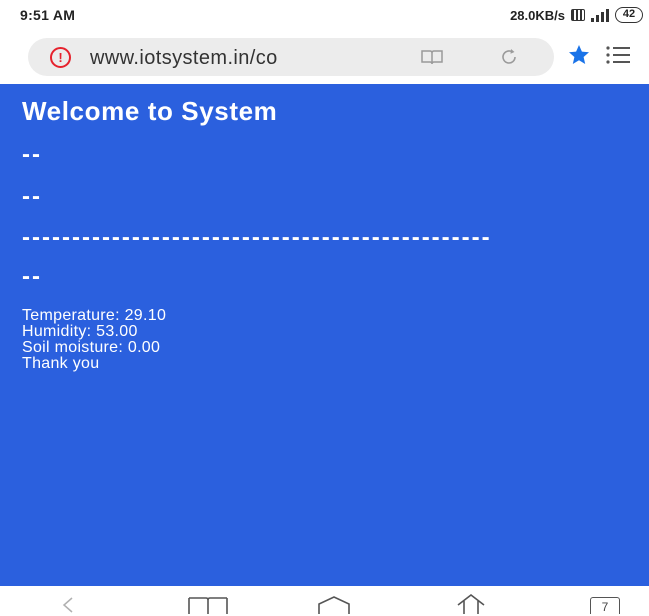 Image resolution: width=649 pixels, height=616 pixels. I want to click on tabs-icon: 7, so click(605, 605).